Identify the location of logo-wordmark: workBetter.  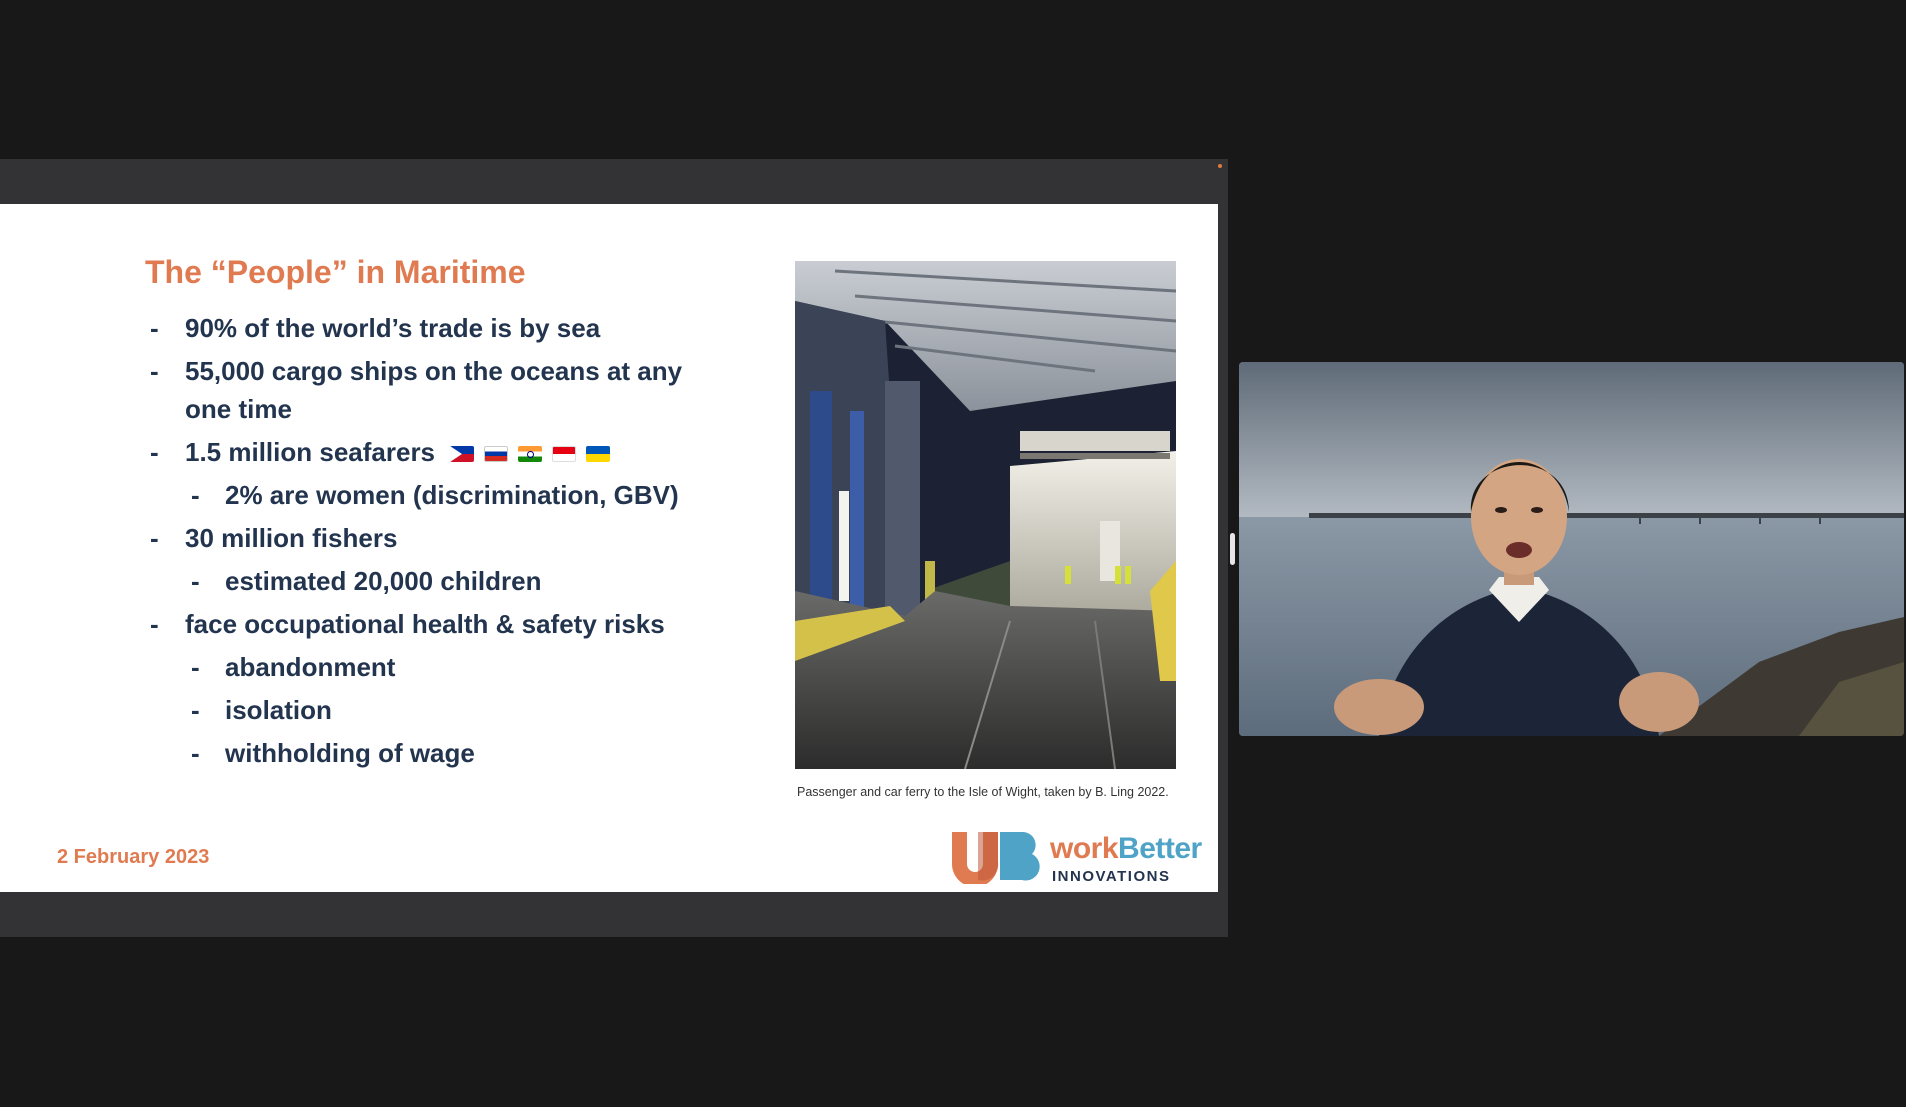
(1126, 848).